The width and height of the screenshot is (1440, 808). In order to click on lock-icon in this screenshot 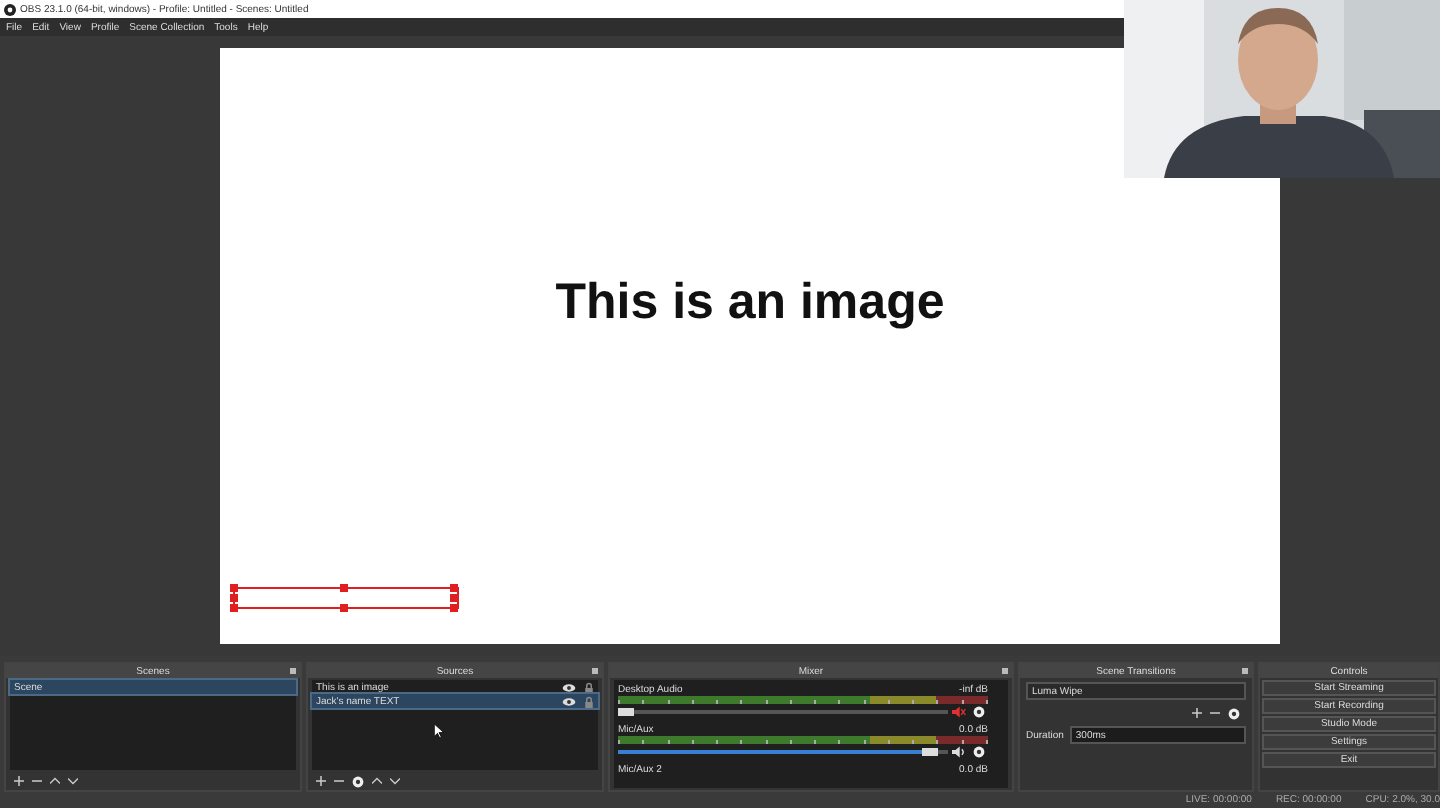, I will do `click(589, 701)`.